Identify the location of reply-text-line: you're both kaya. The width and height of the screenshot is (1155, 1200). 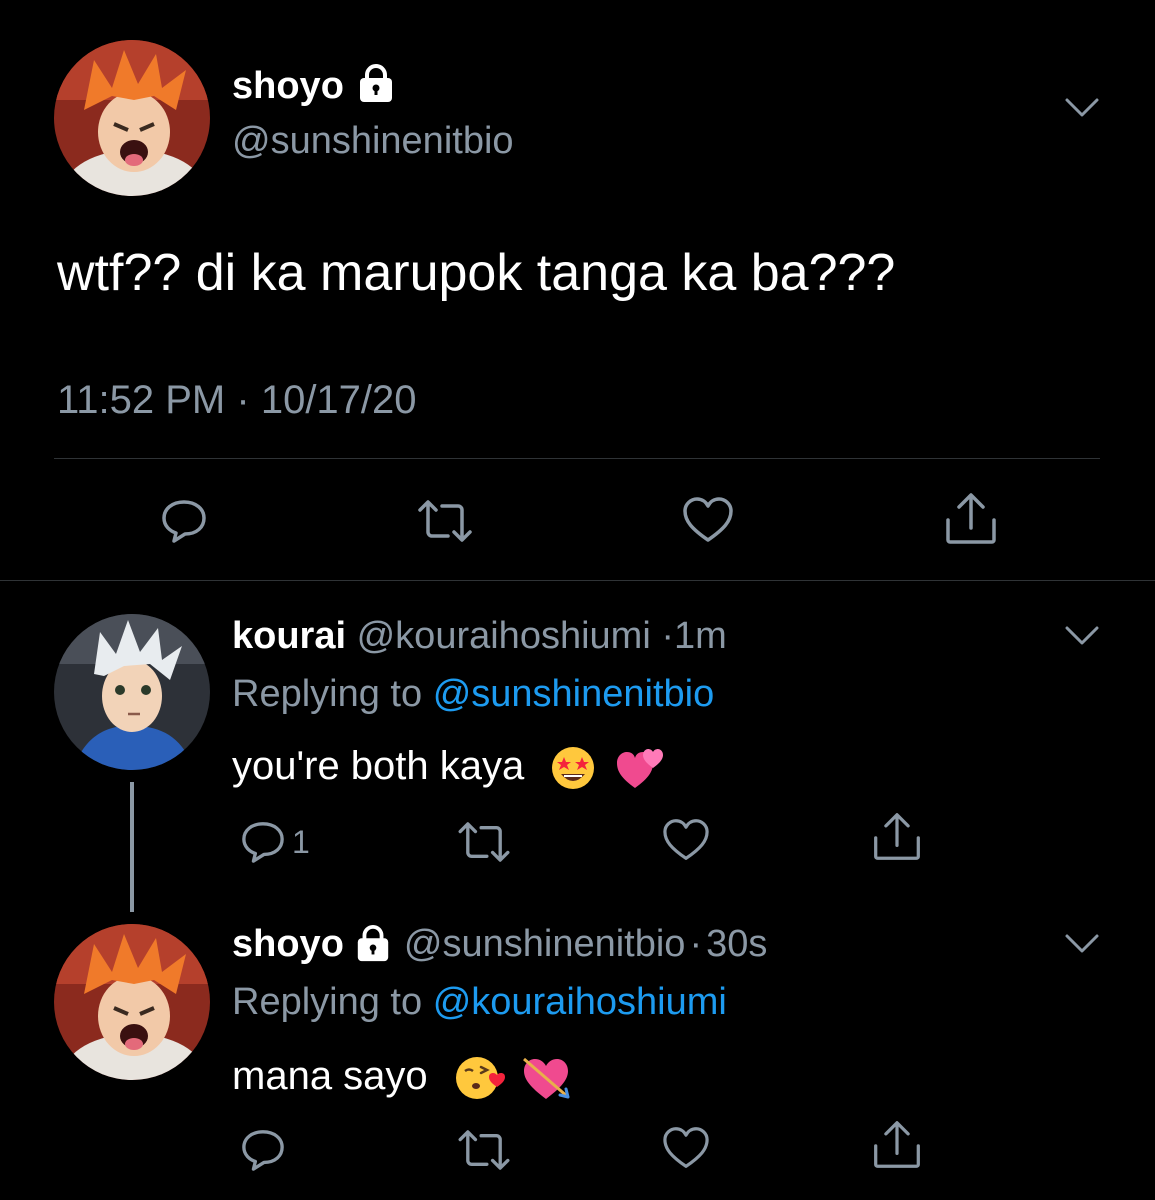
(448, 766).